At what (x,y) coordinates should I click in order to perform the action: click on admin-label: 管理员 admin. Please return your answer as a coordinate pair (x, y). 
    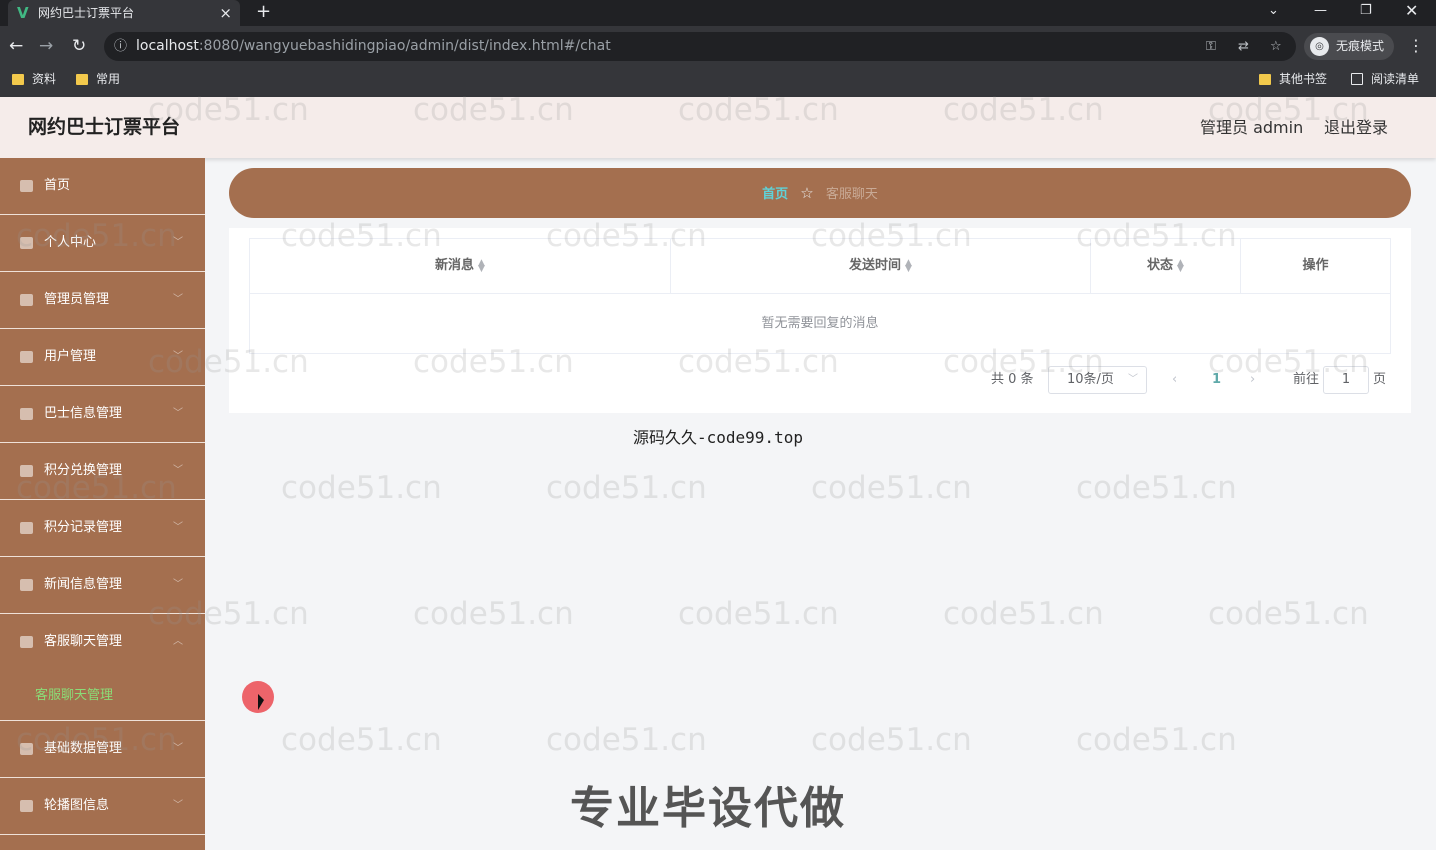
    Looking at the image, I should click on (1252, 127).